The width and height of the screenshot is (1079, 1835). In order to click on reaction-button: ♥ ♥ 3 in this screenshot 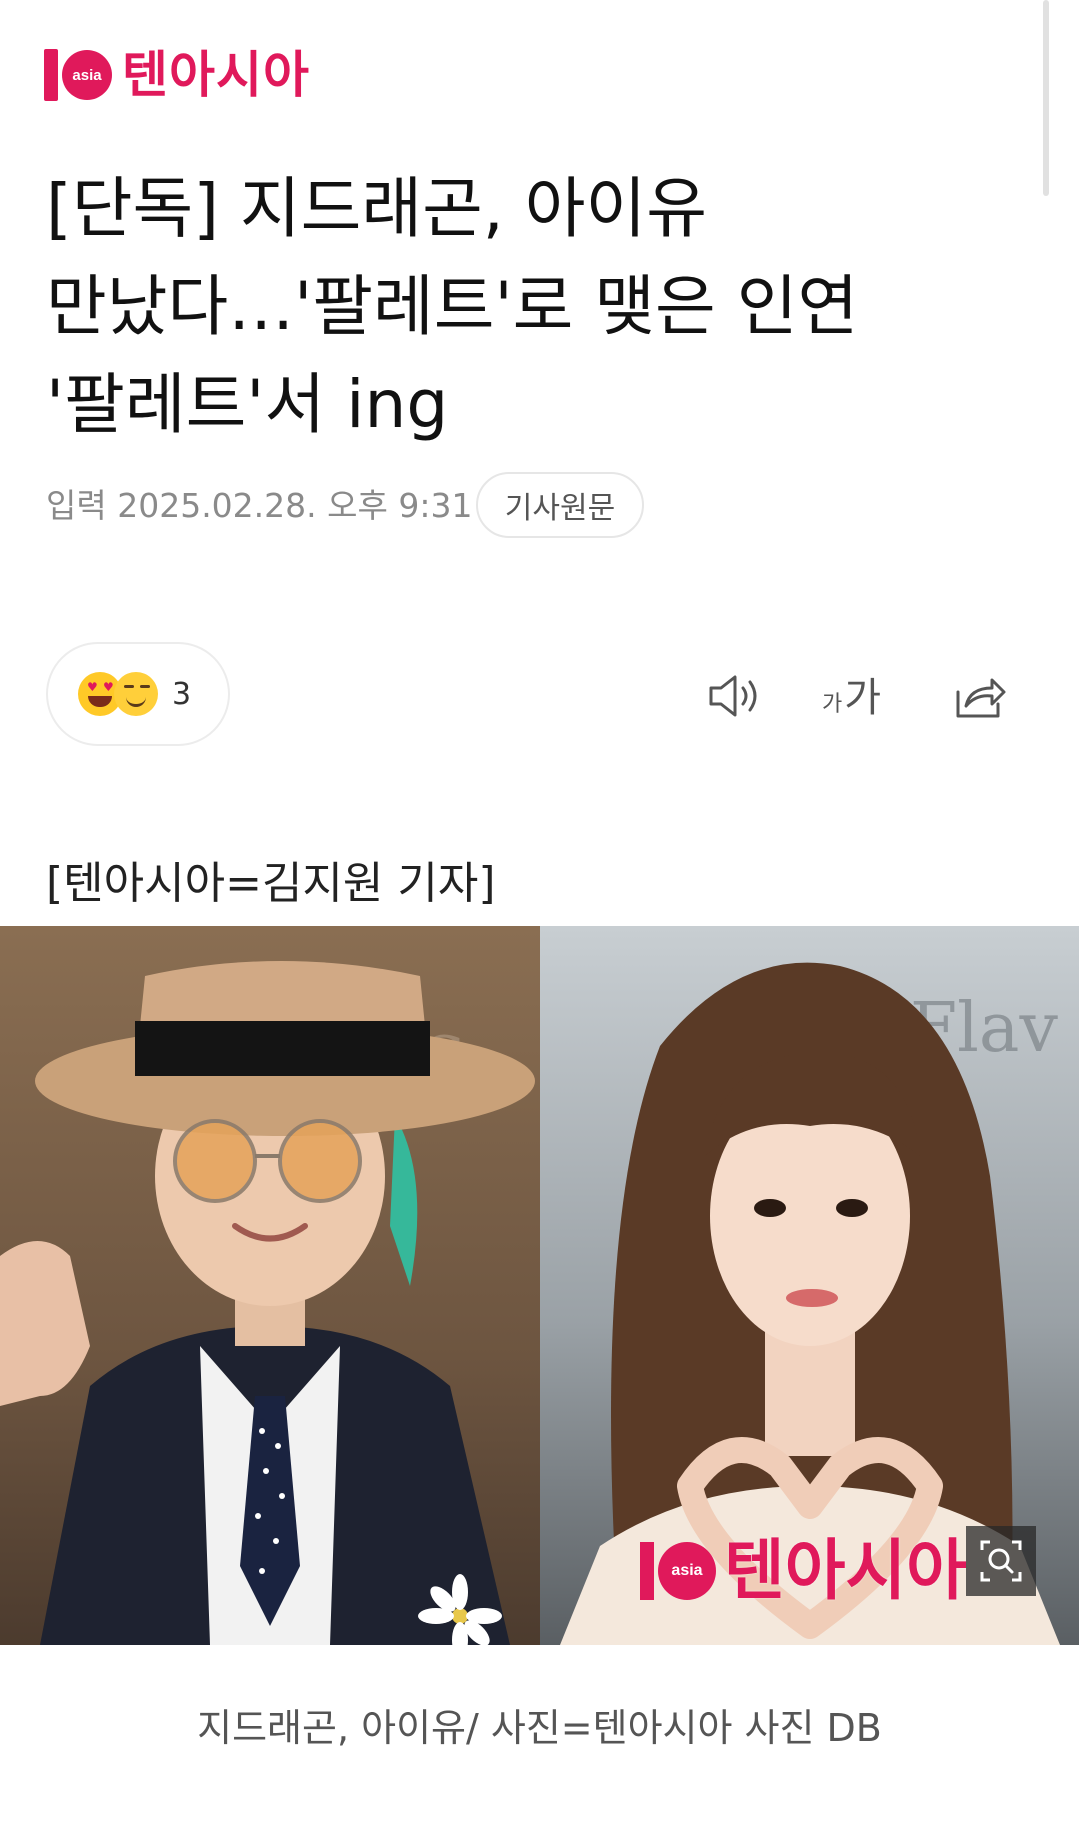, I will do `click(138, 694)`.